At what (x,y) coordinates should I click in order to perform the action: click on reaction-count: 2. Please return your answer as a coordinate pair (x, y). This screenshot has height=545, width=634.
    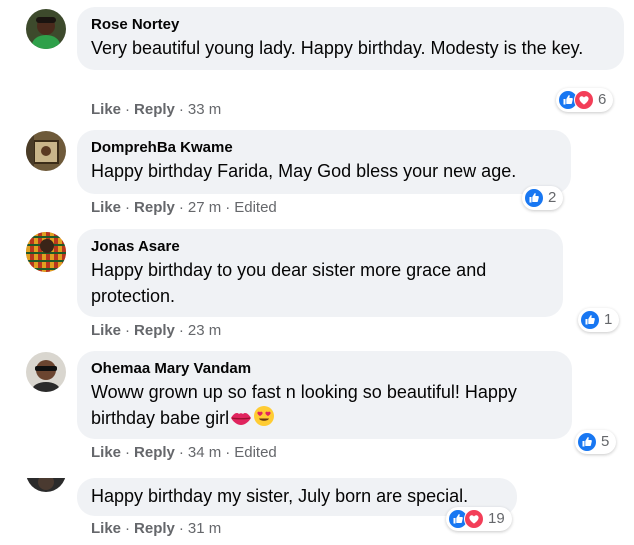
    Looking at the image, I should click on (552, 197).